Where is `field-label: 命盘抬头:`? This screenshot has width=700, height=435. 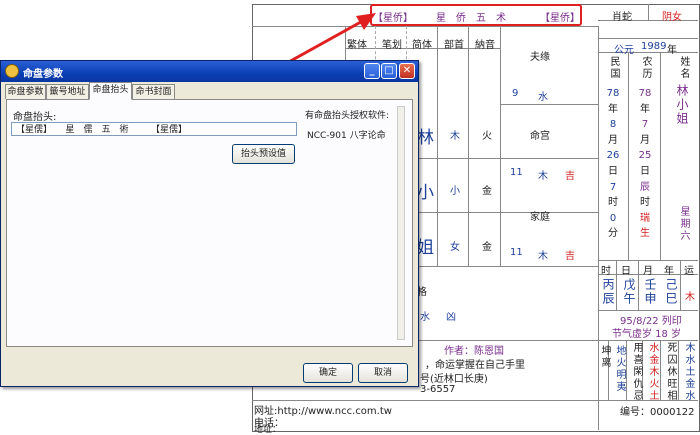
field-label: 命盘抬头: is located at coordinates (35, 117).